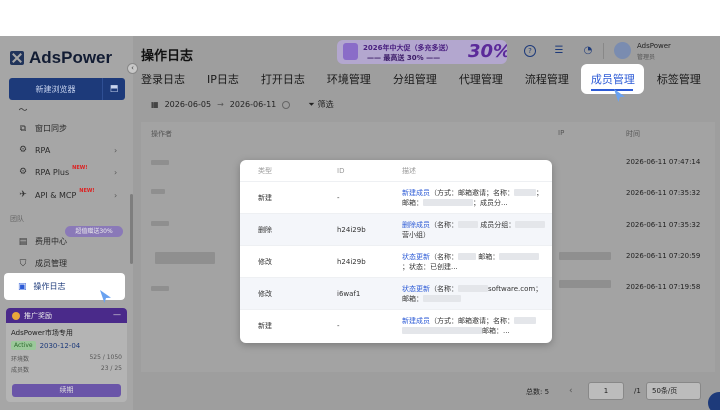  I want to click on filter-label: 筛选, so click(325, 104).